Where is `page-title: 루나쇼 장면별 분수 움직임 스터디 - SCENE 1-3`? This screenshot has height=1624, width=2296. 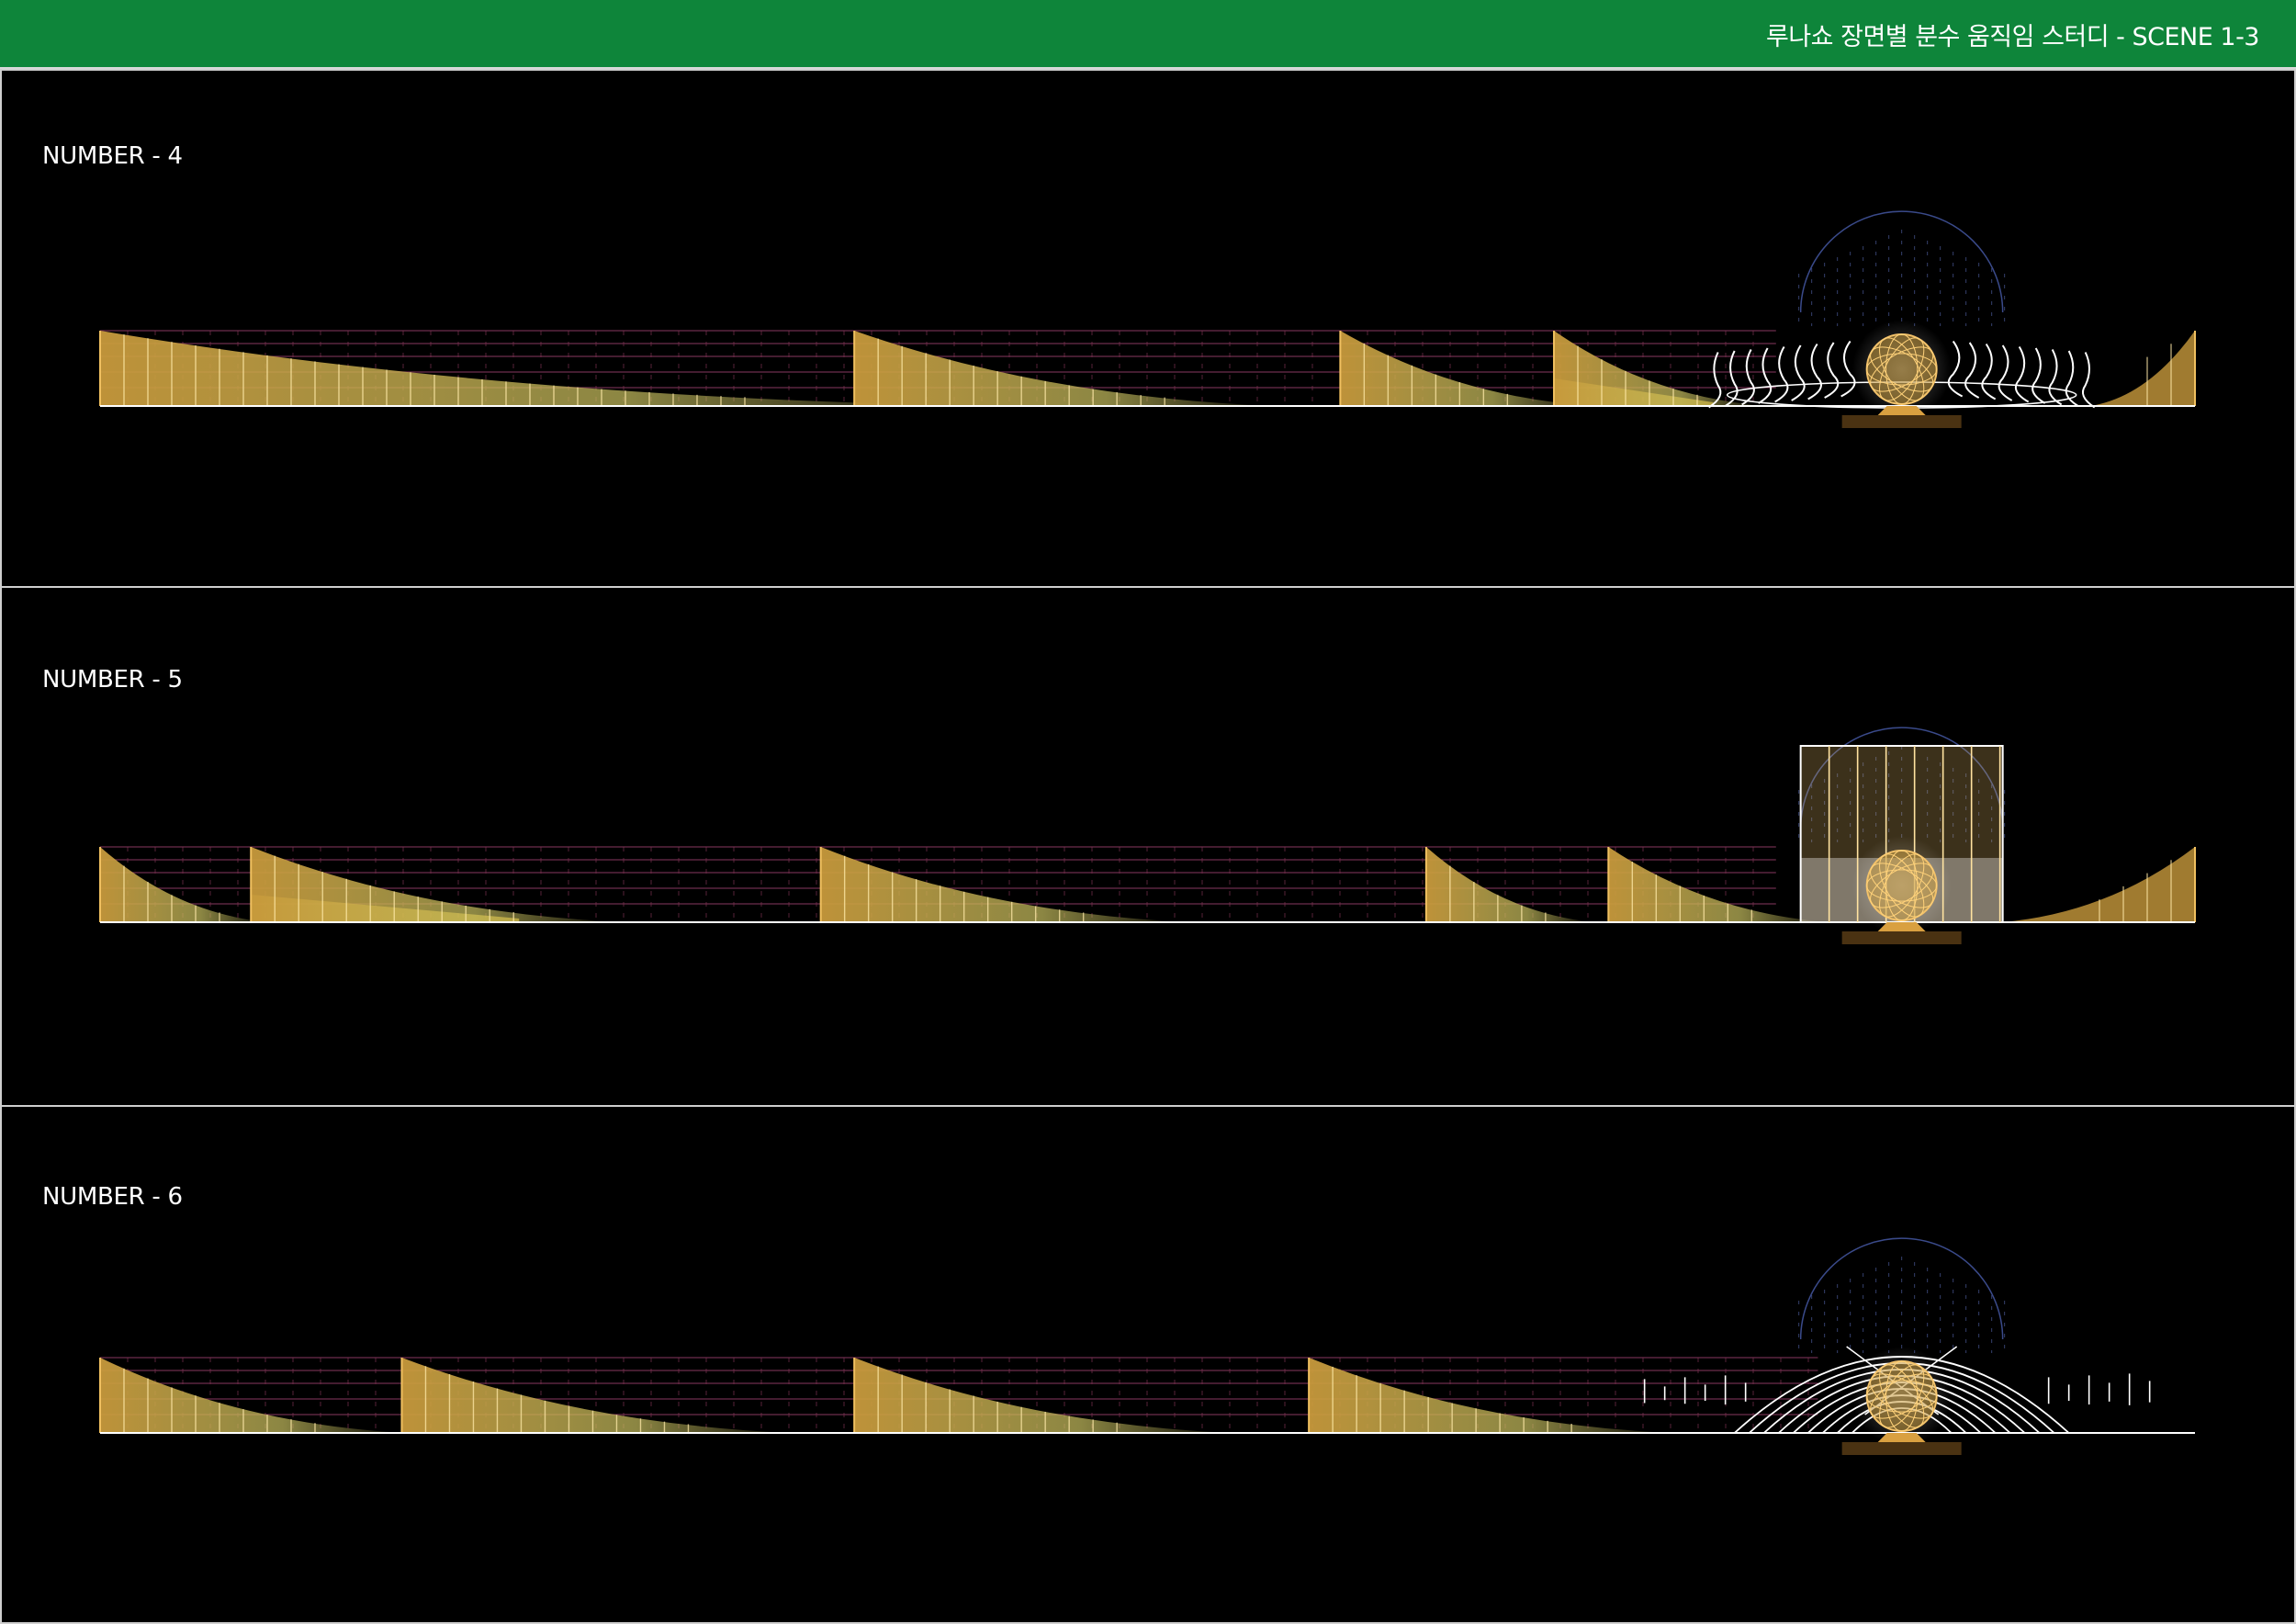 page-title: 루나쇼 장면별 분수 움직임 스터디 - SCENE 1-3 is located at coordinates (2013, 37).